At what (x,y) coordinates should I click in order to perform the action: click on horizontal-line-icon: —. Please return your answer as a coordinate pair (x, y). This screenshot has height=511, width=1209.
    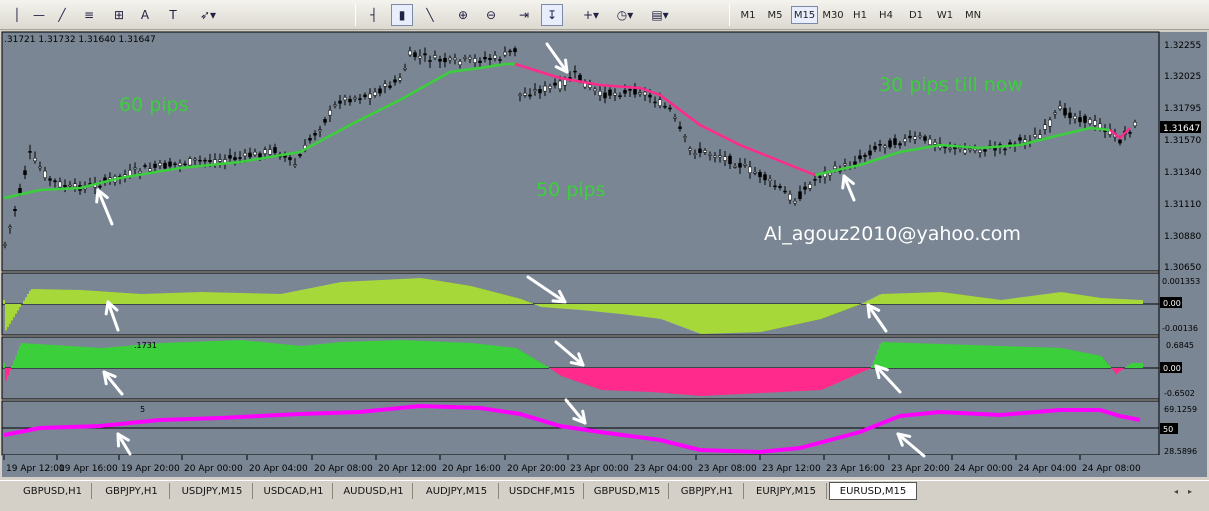
    Looking at the image, I should click on (39, 15).